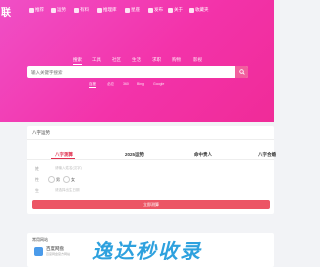 This screenshot has height=267, width=320. Describe the element at coordinates (156, 60) in the screenshot. I see `tab-jobs: 求职` at that location.